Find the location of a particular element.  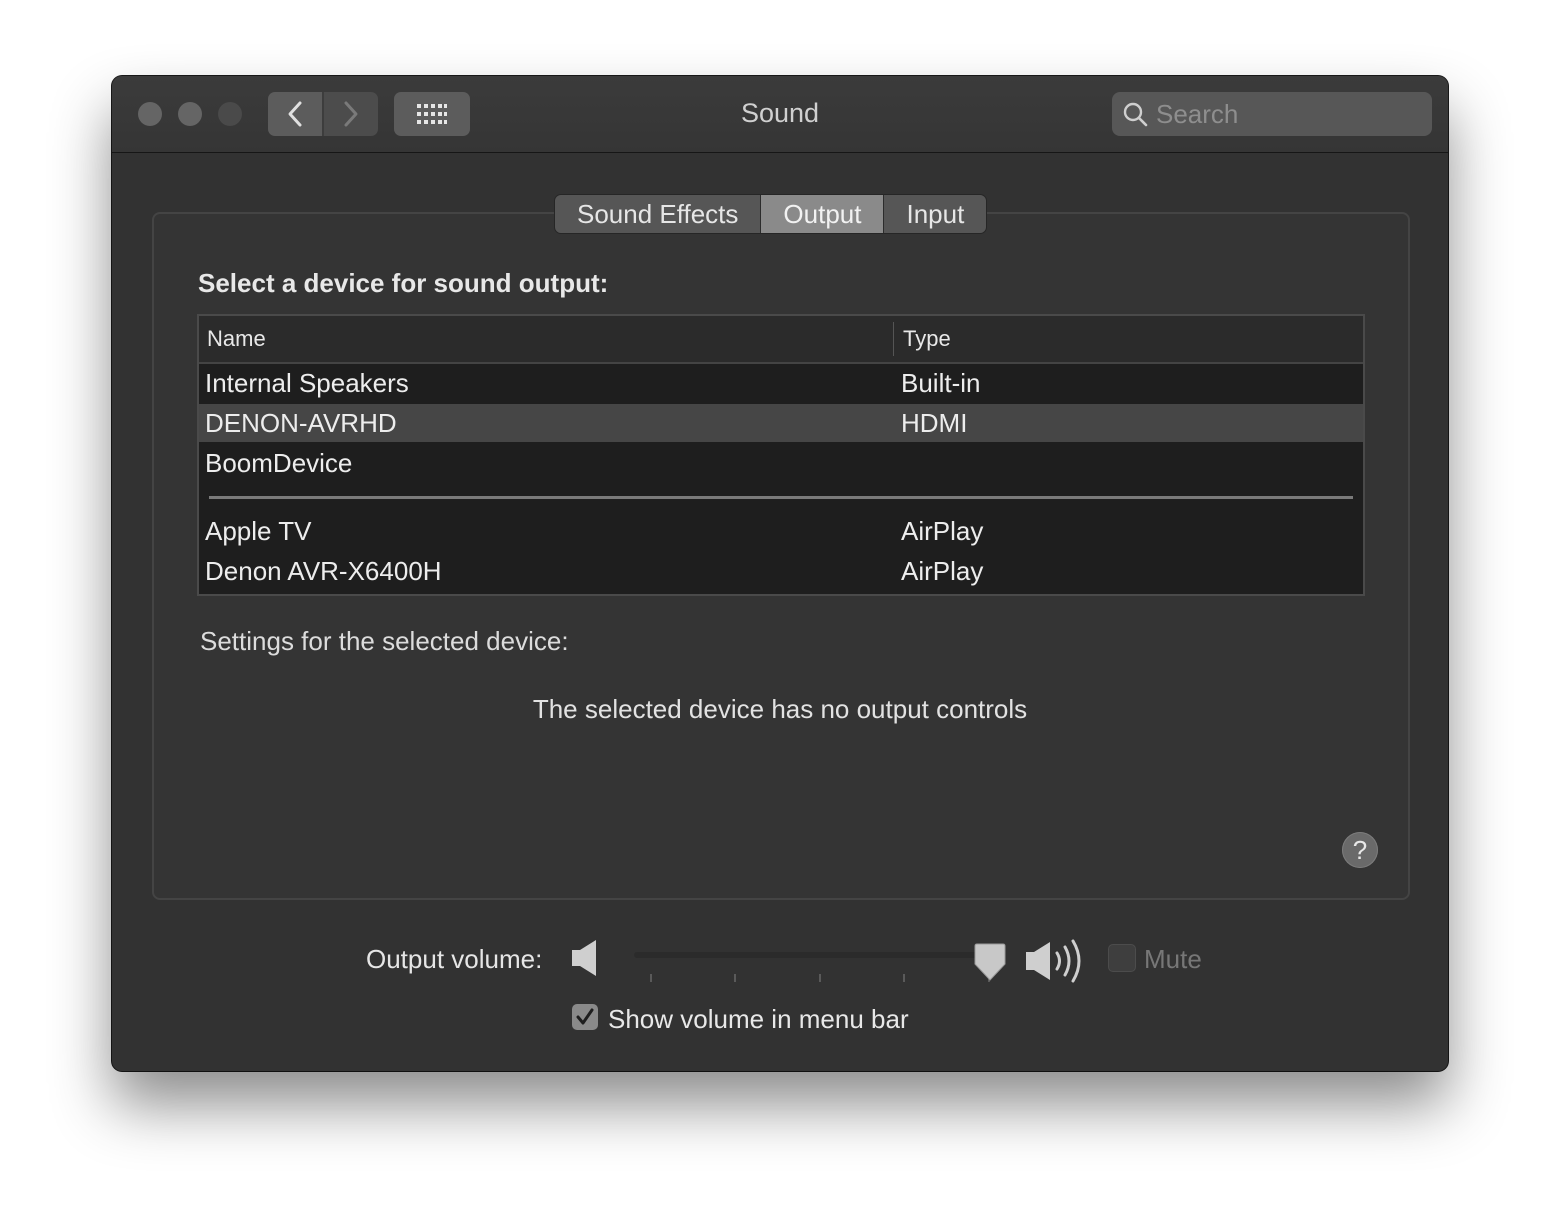

checkmark-icon is located at coordinates (585, 1016).